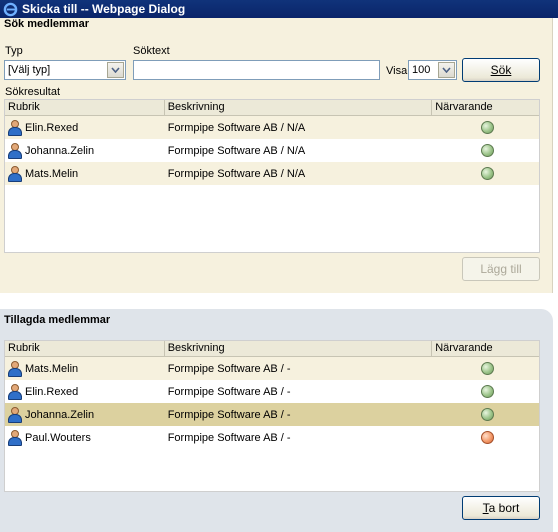  I want to click on show-count-value: 100, so click(421, 70).